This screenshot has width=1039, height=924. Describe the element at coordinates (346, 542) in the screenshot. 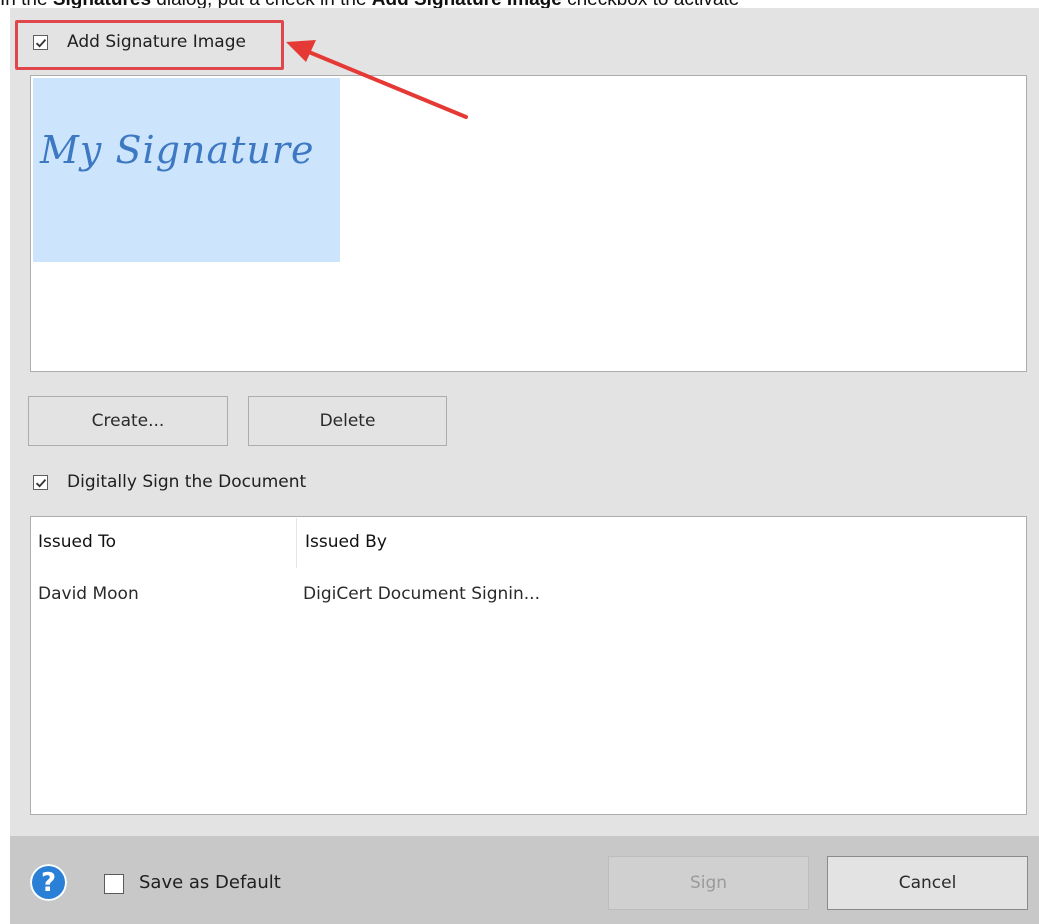

I see `column-header-issued-by: Issued By` at that location.